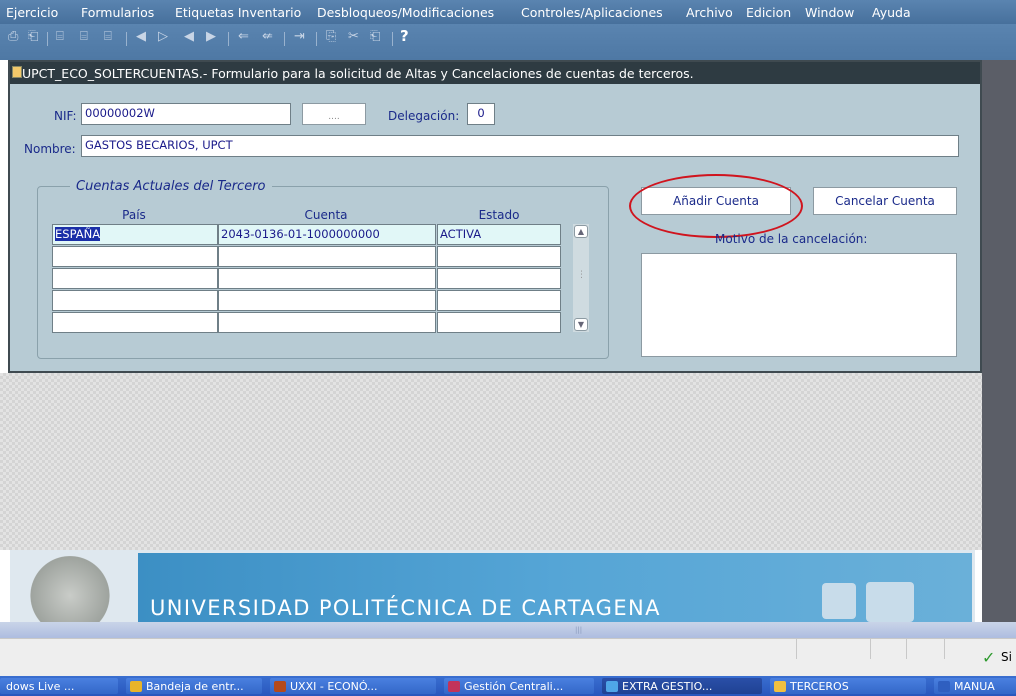  What do you see at coordinates (60, 36) in the screenshot?
I see `enter-query-icon: ⌸` at bounding box center [60, 36].